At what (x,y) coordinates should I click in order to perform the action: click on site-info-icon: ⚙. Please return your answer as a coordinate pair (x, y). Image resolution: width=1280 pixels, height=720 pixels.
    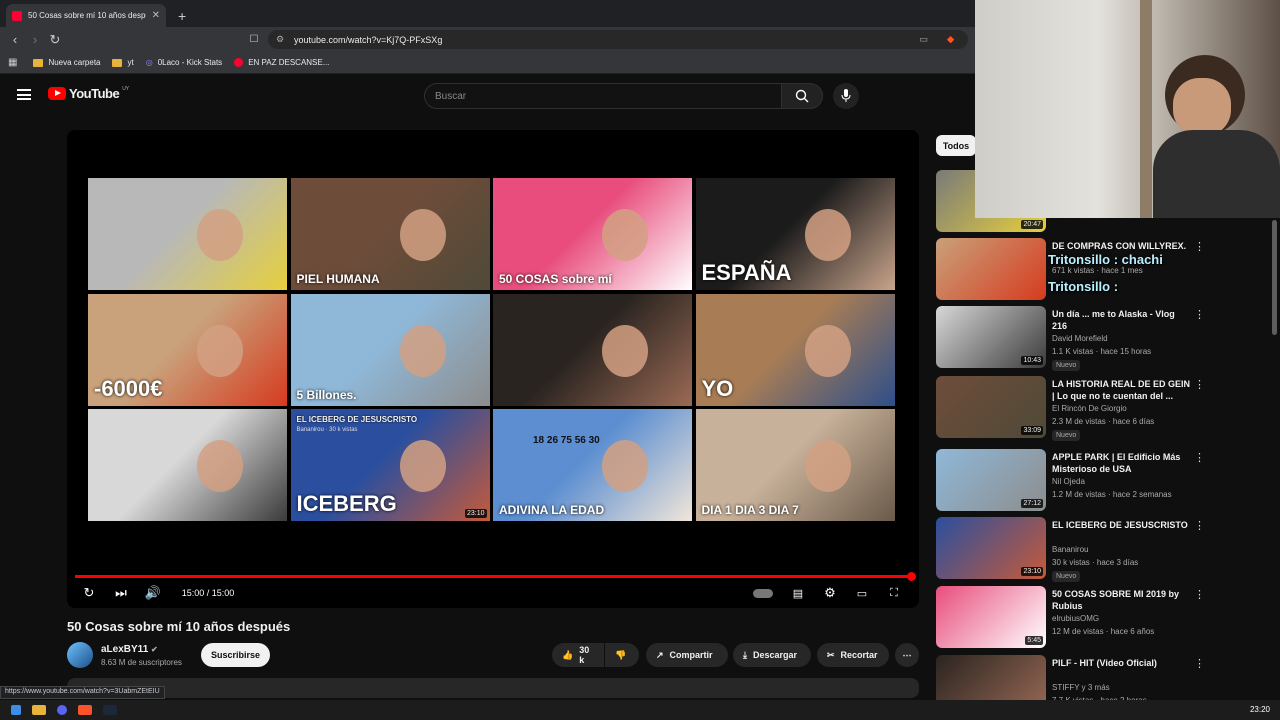
    Looking at the image, I should click on (280, 39).